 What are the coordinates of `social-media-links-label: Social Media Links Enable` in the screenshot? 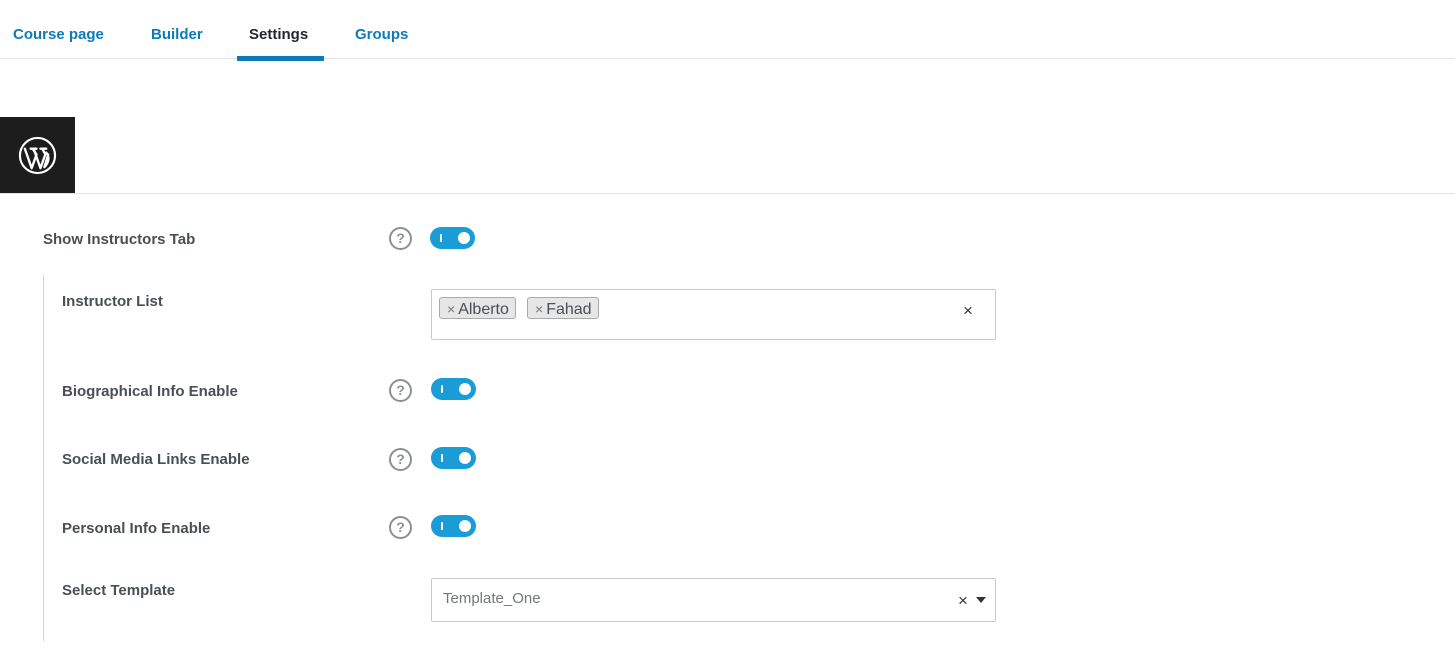 It's located at (156, 459).